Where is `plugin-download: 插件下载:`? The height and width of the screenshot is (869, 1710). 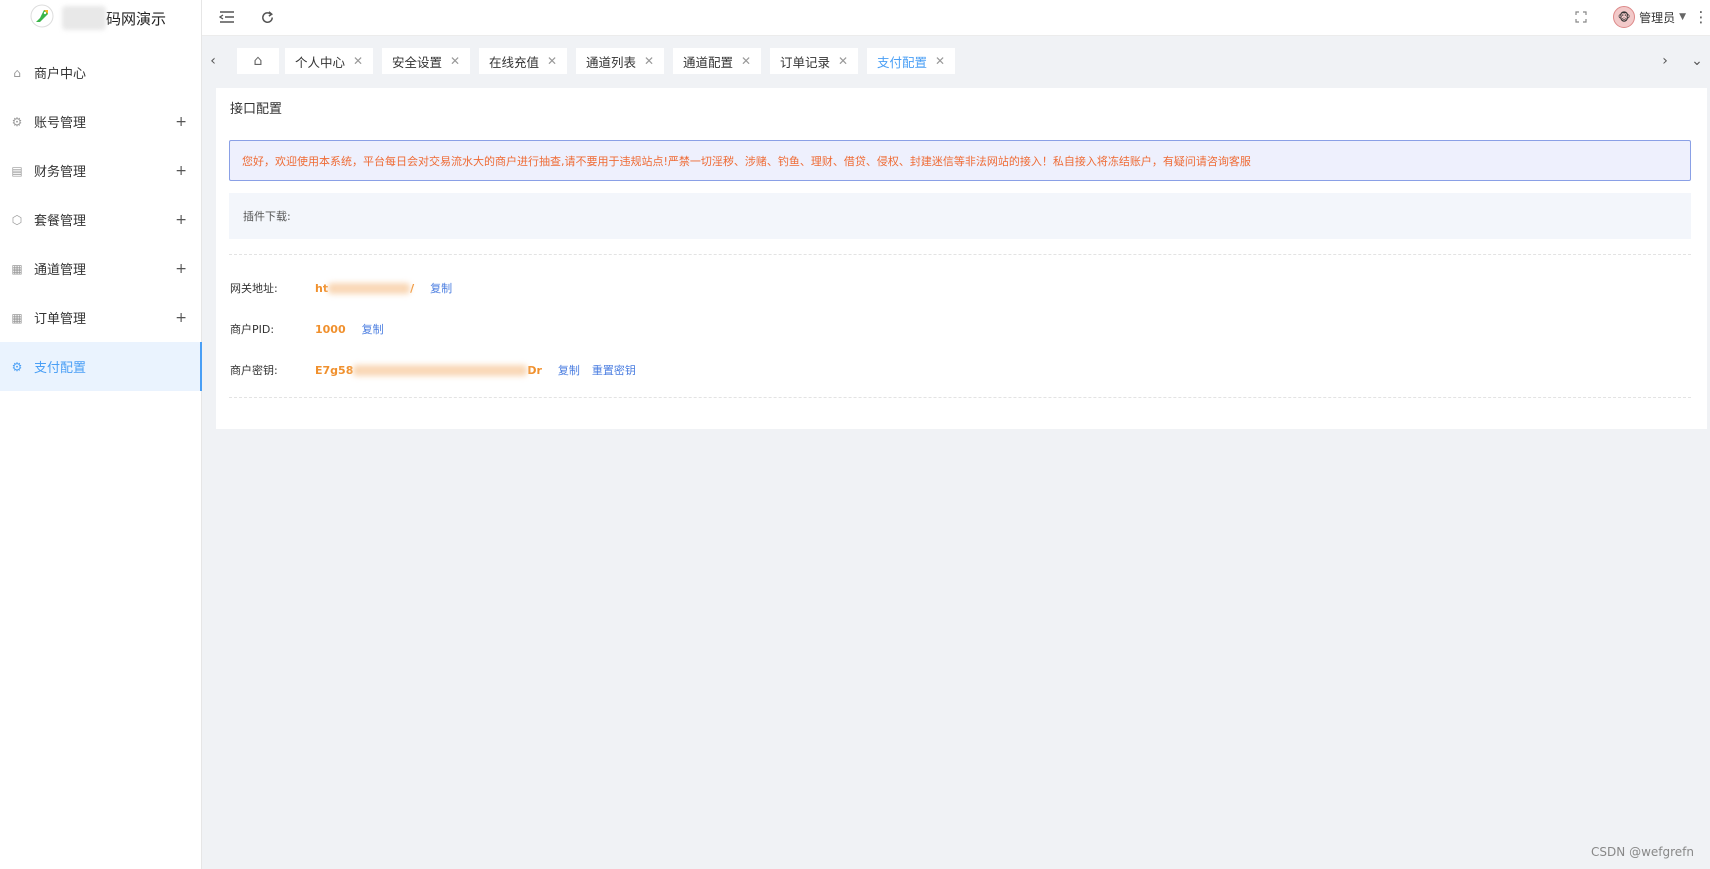
plugin-download: 插件下载: is located at coordinates (960, 216).